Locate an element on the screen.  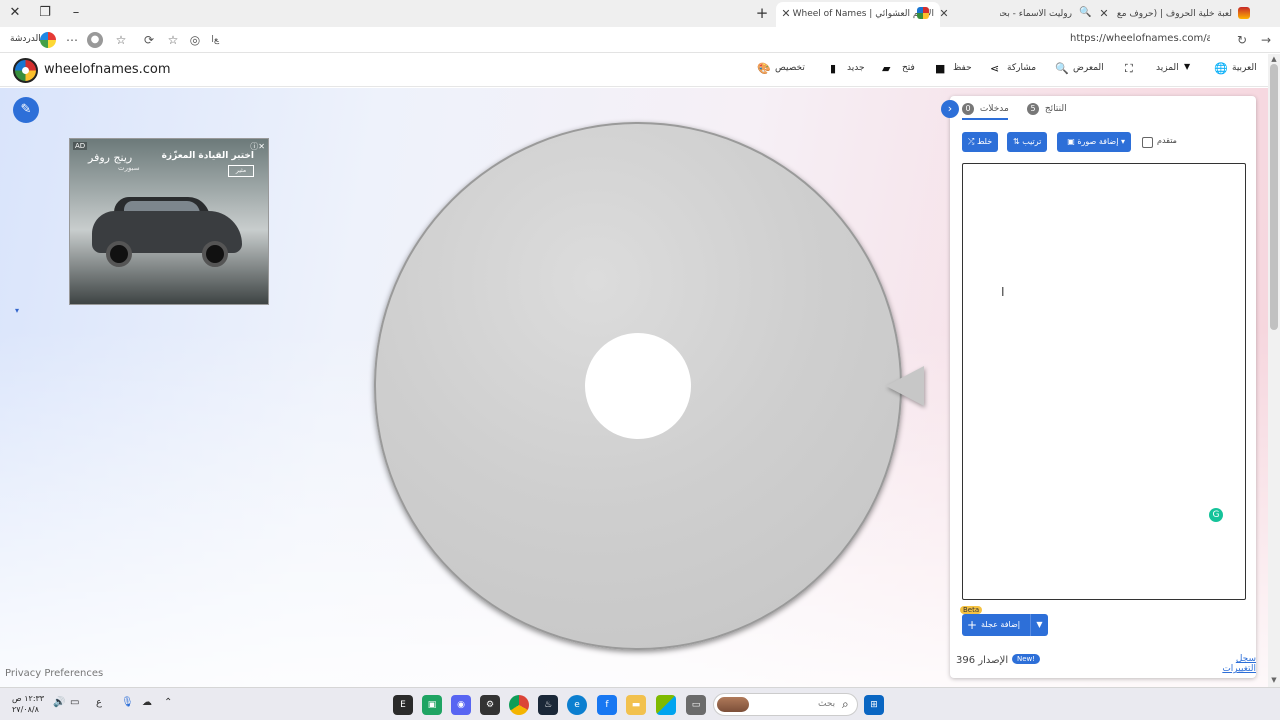
chrome-icon is located at coordinates (519, 705).